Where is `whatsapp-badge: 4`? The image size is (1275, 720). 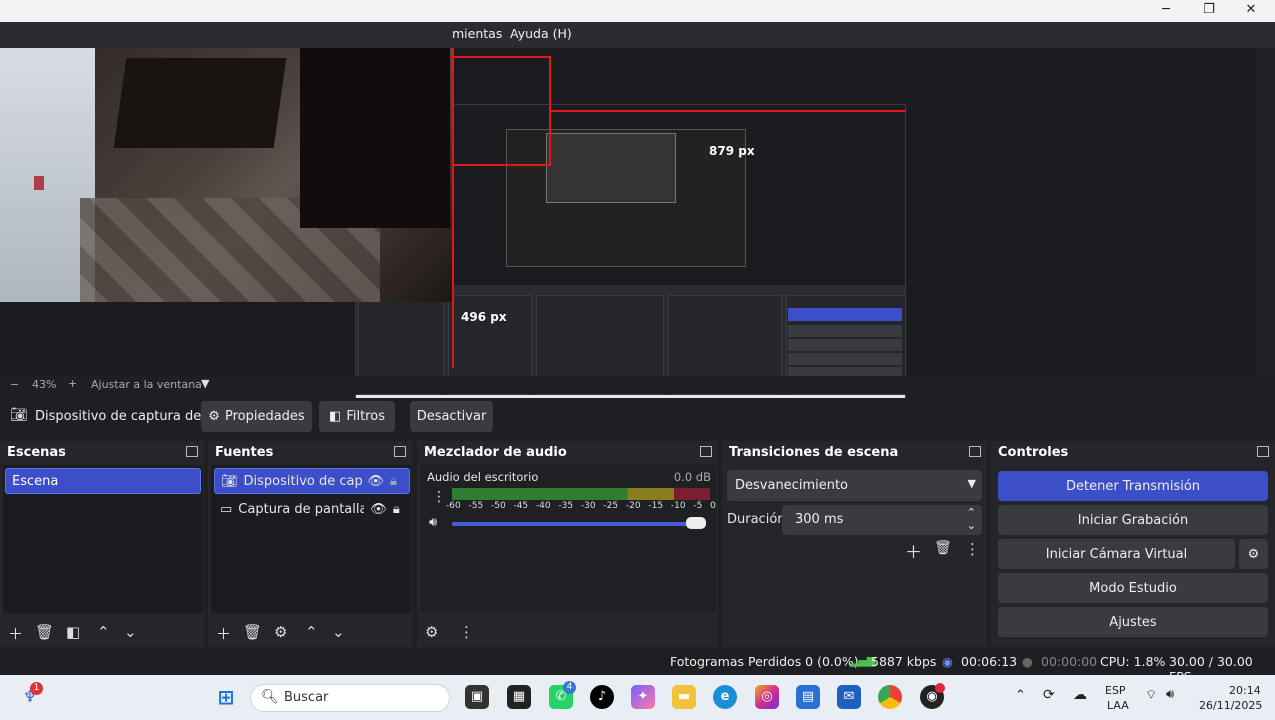 whatsapp-badge: 4 is located at coordinates (569, 687).